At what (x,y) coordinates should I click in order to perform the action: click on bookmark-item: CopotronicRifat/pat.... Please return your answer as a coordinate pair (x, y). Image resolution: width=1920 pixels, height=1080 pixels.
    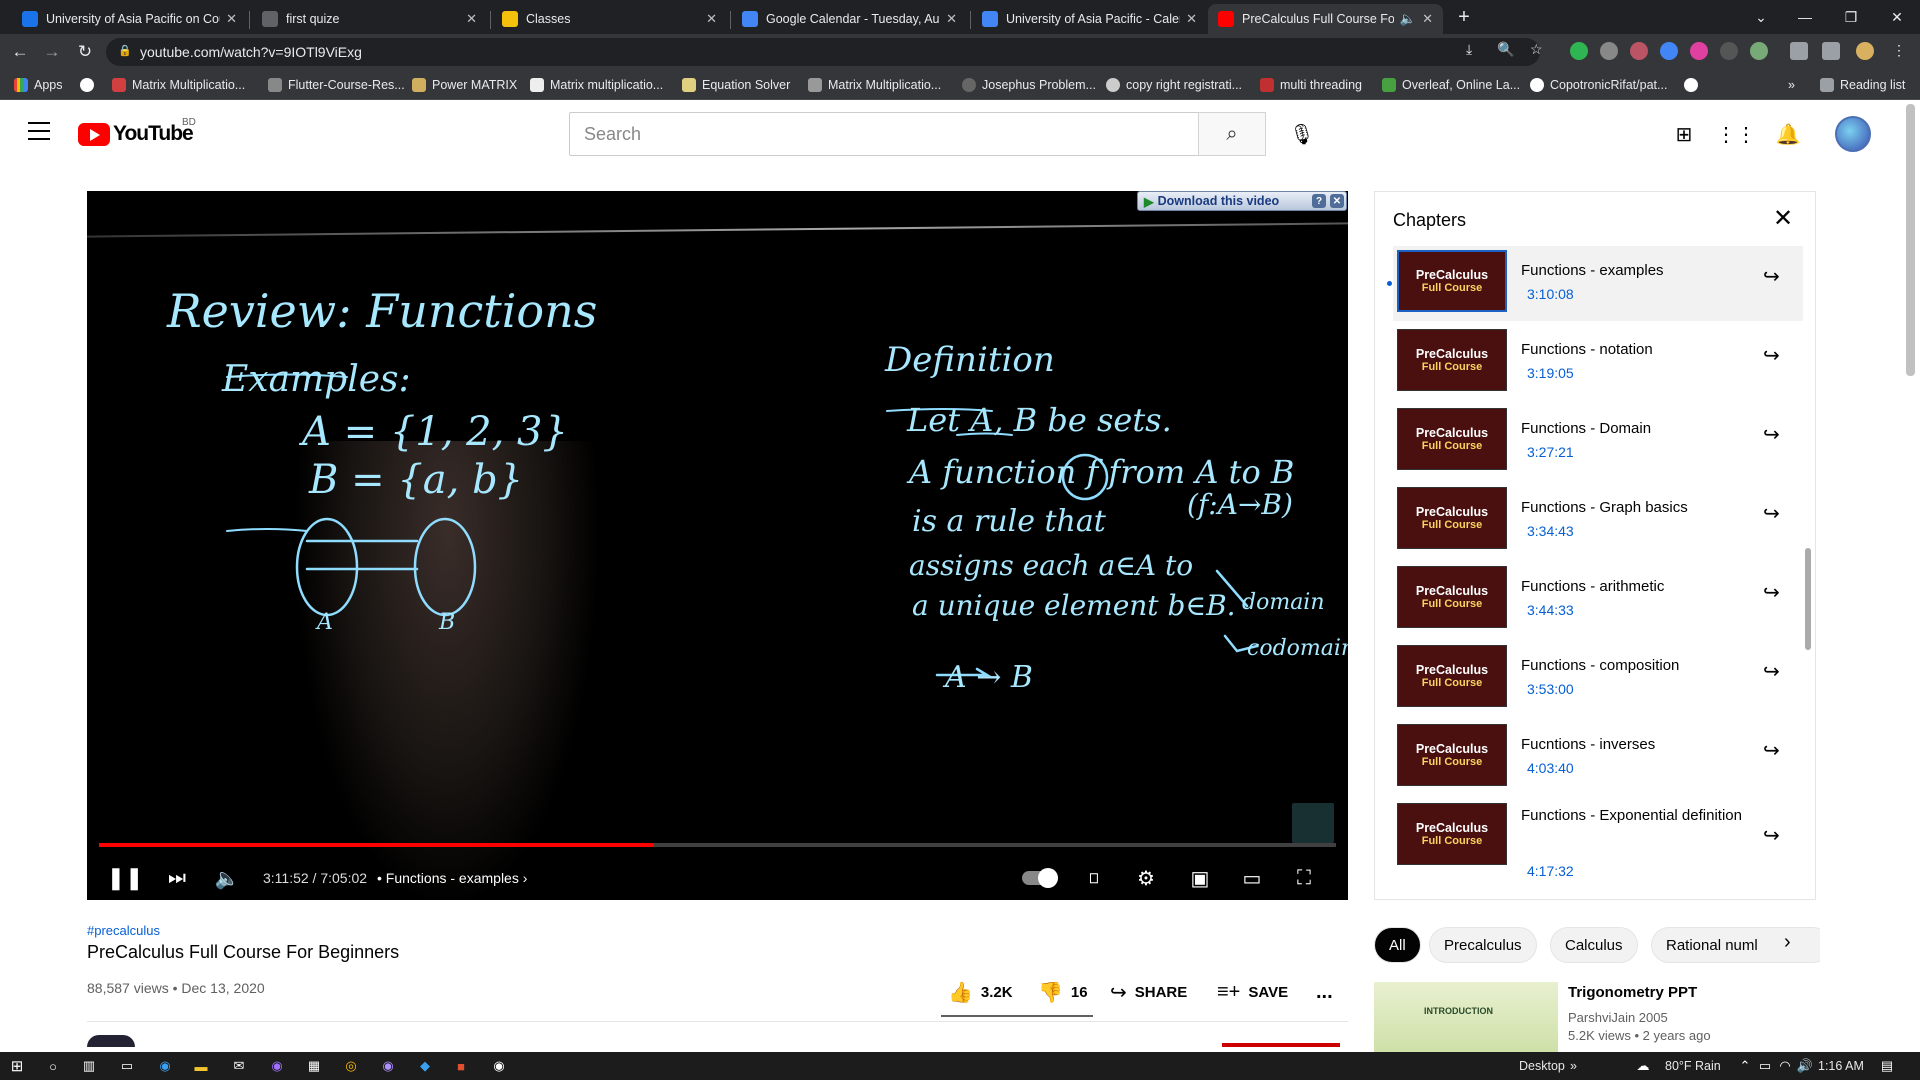
    Looking at the image, I should click on (1598, 85).